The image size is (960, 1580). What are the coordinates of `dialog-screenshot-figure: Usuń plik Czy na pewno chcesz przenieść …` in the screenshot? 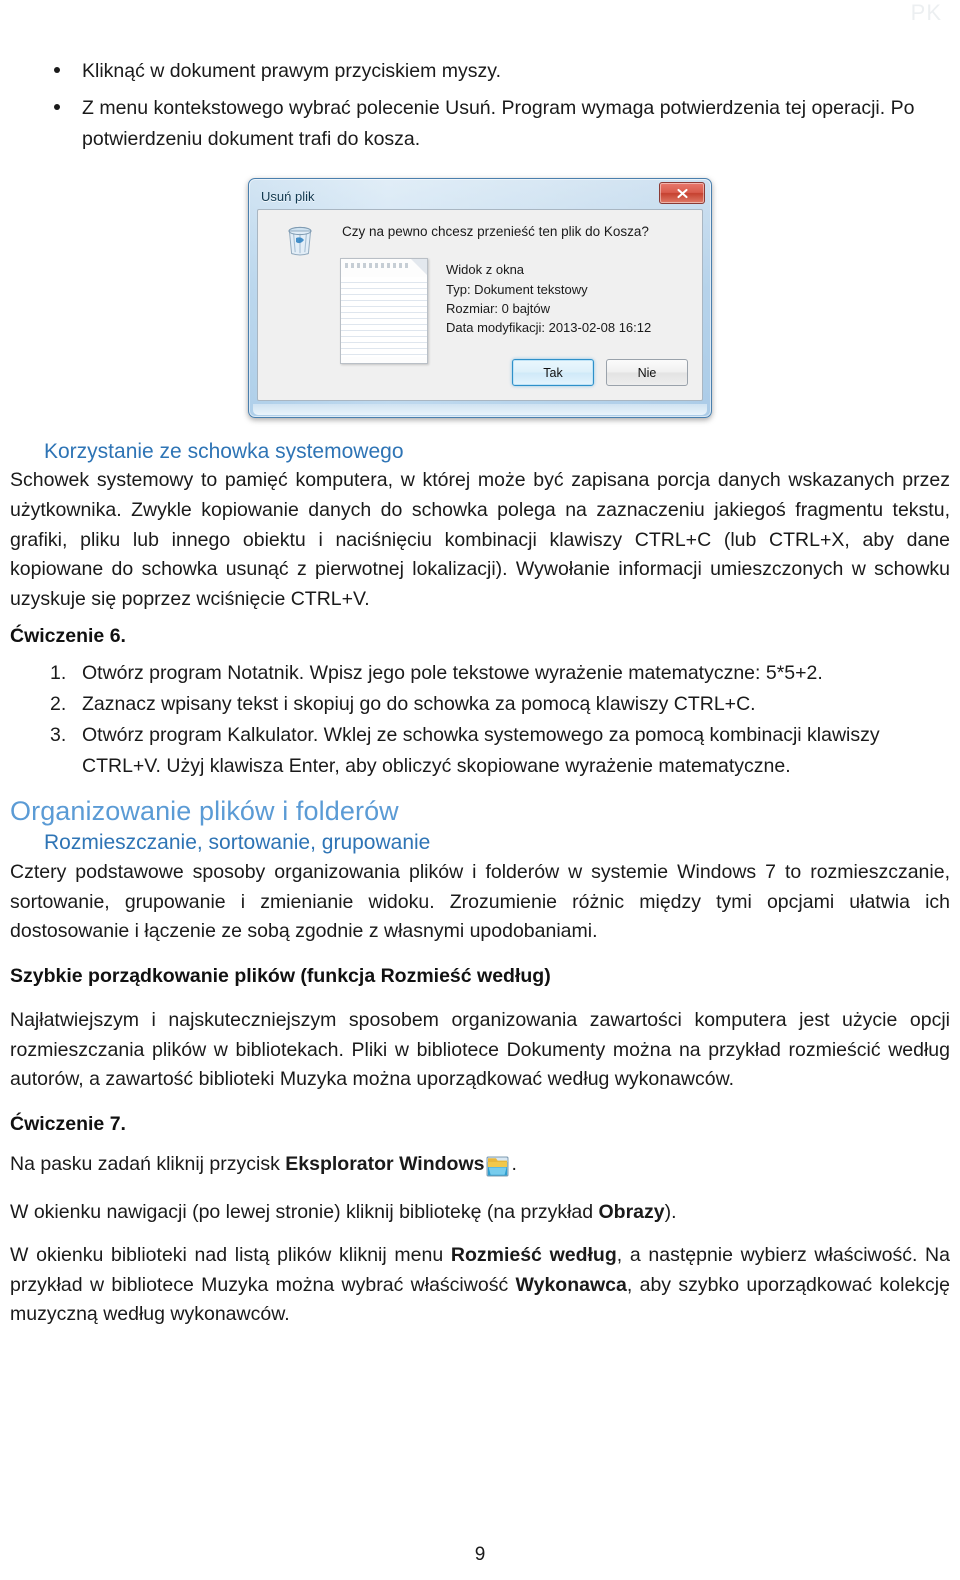 It's located at (480, 298).